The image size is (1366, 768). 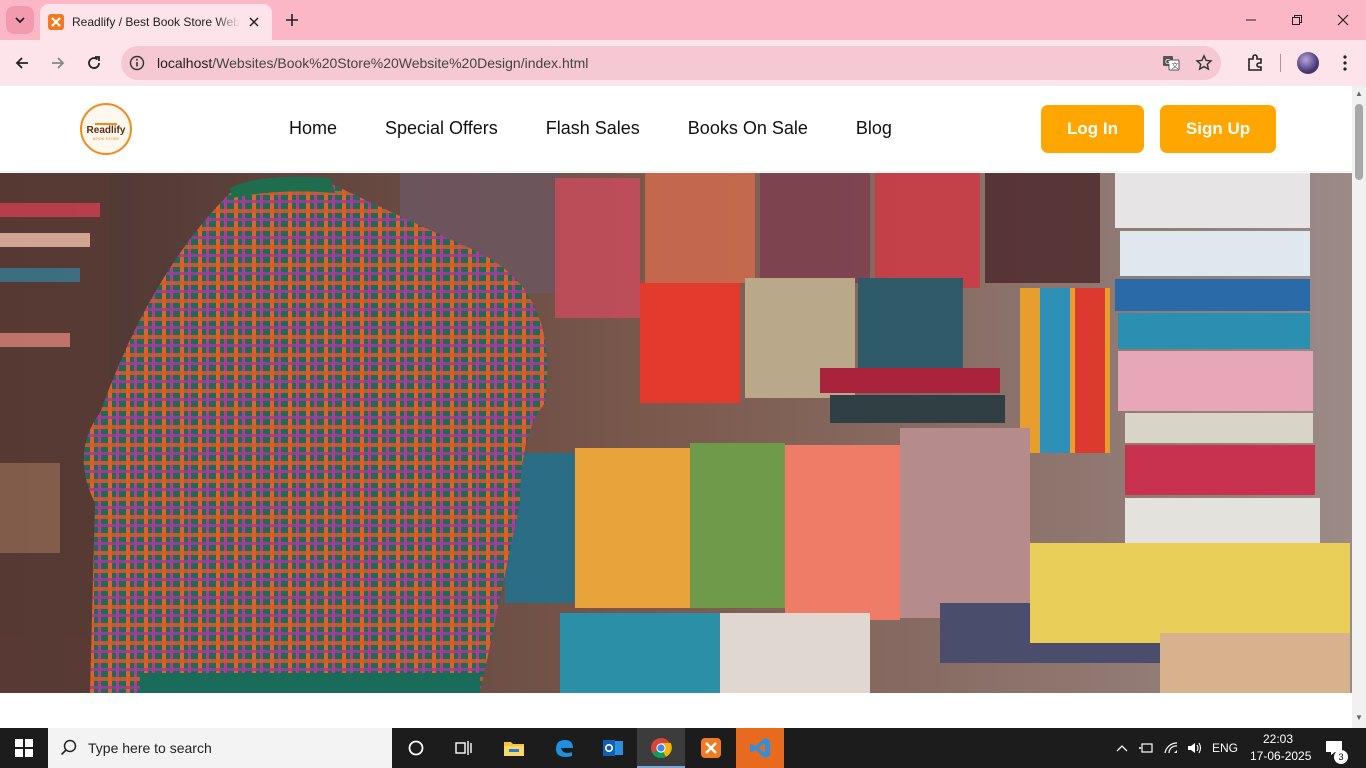 I want to click on start-button, so click(x=24, y=748).